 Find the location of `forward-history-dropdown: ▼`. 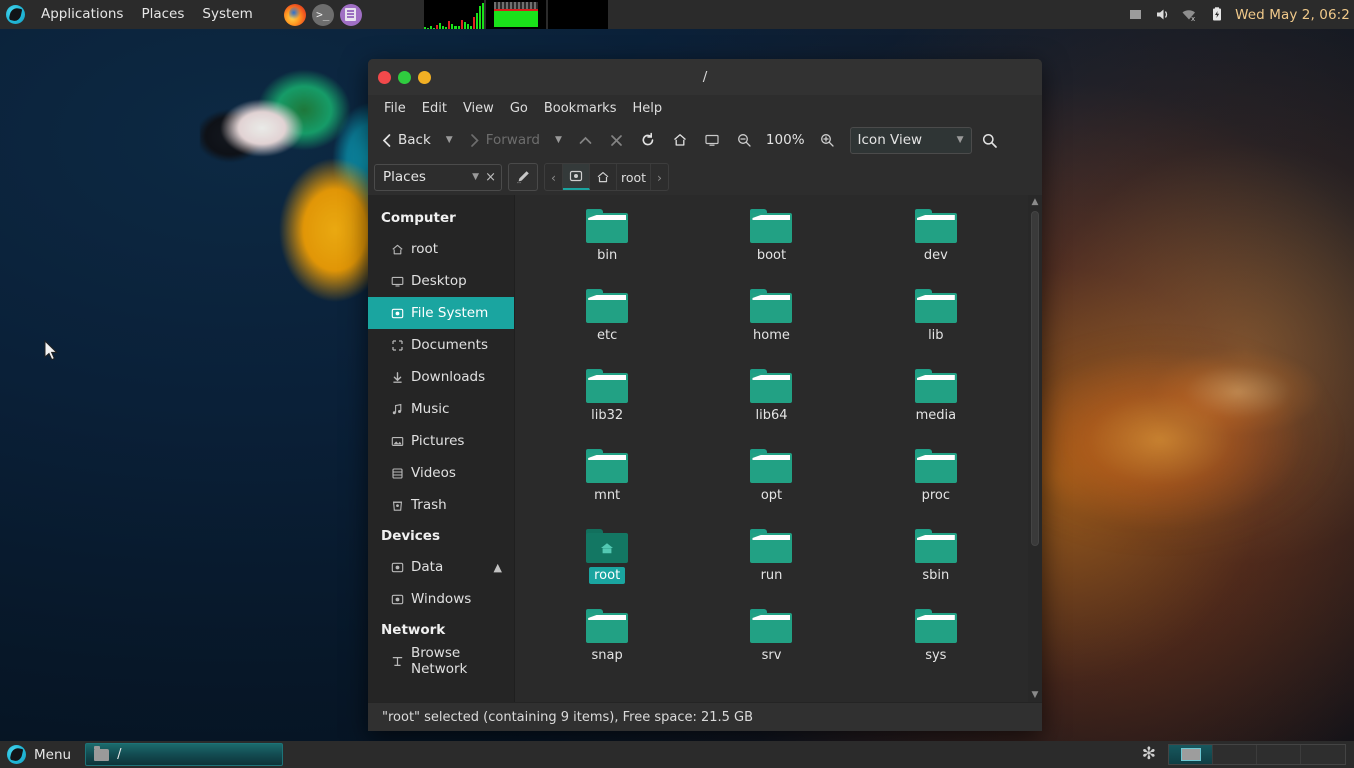

forward-history-dropdown: ▼ is located at coordinates (558, 140).